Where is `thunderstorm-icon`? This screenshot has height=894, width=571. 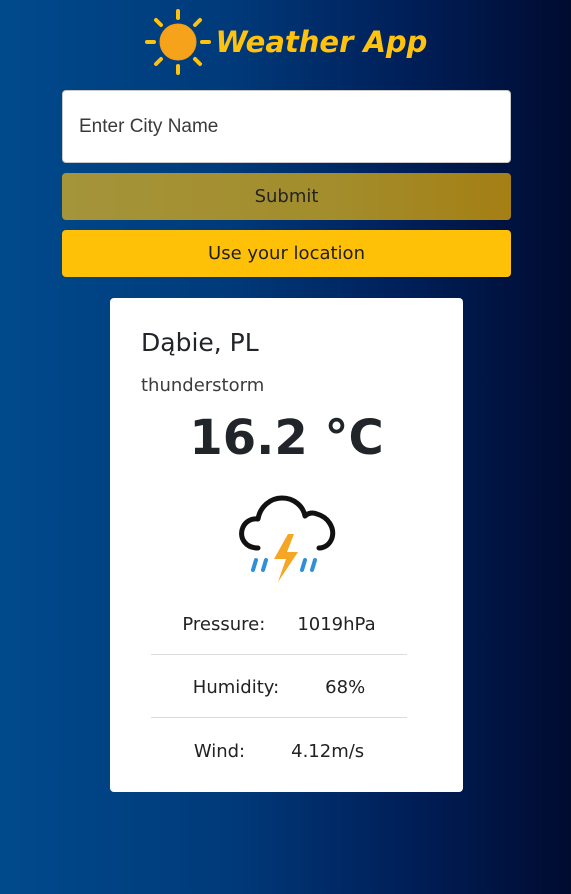 thunderstorm-icon is located at coordinates (287, 538).